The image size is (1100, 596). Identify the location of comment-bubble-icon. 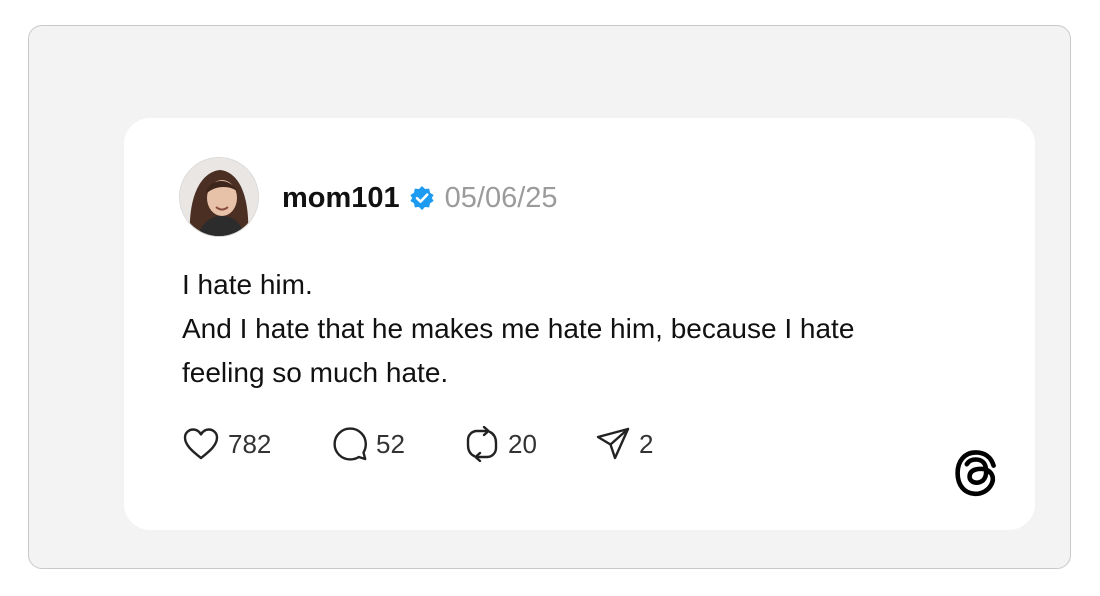
(350, 444).